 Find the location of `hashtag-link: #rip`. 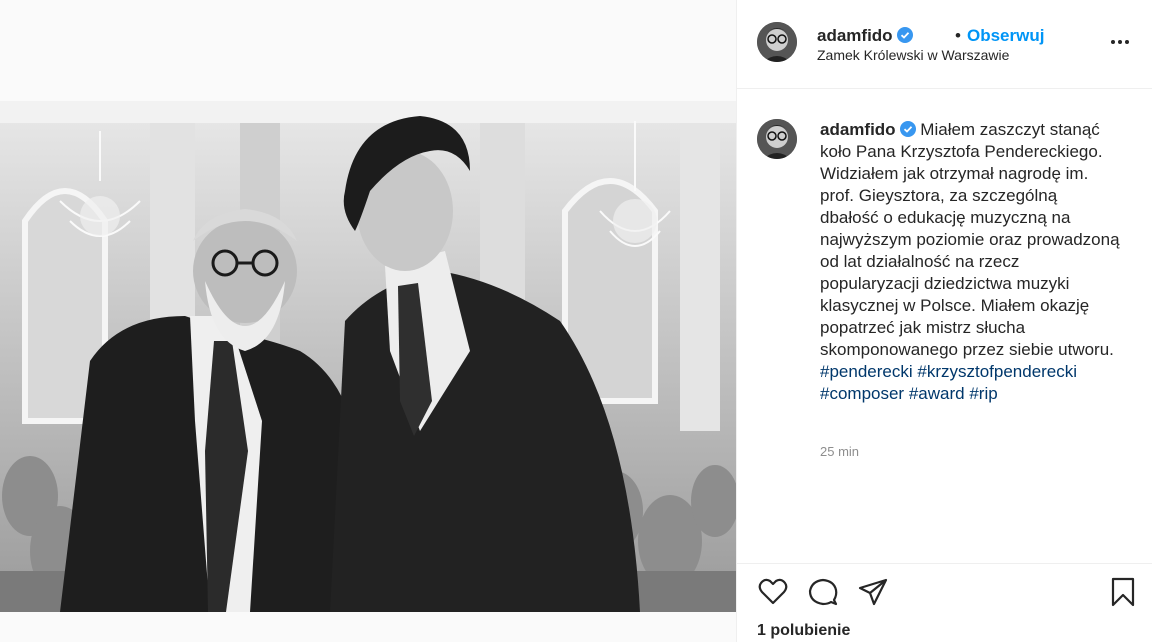

hashtag-link: #rip is located at coordinates (983, 393).